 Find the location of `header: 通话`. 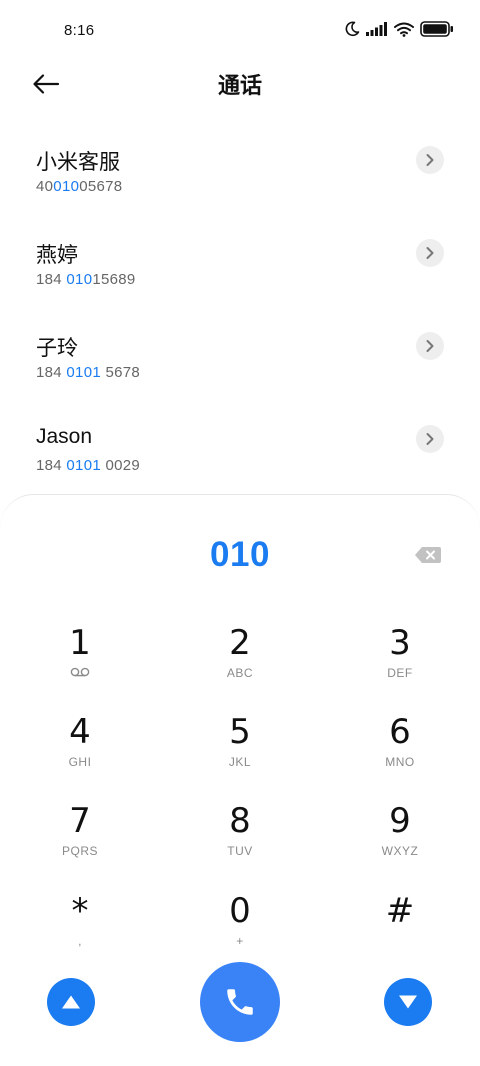

header: 通话 is located at coordinates (240, 84).